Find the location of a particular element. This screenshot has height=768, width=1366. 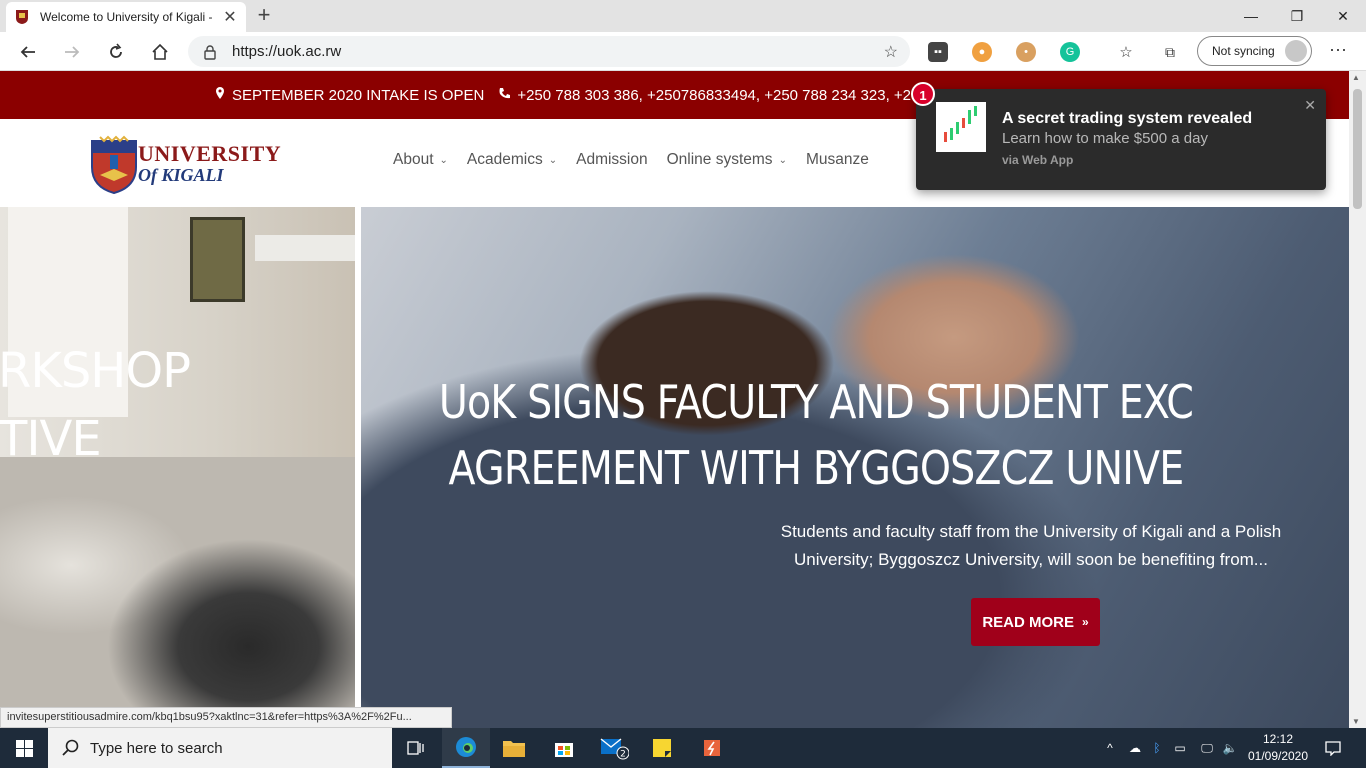

restore-icon: ❐ is located at coordinates (1297, 16).